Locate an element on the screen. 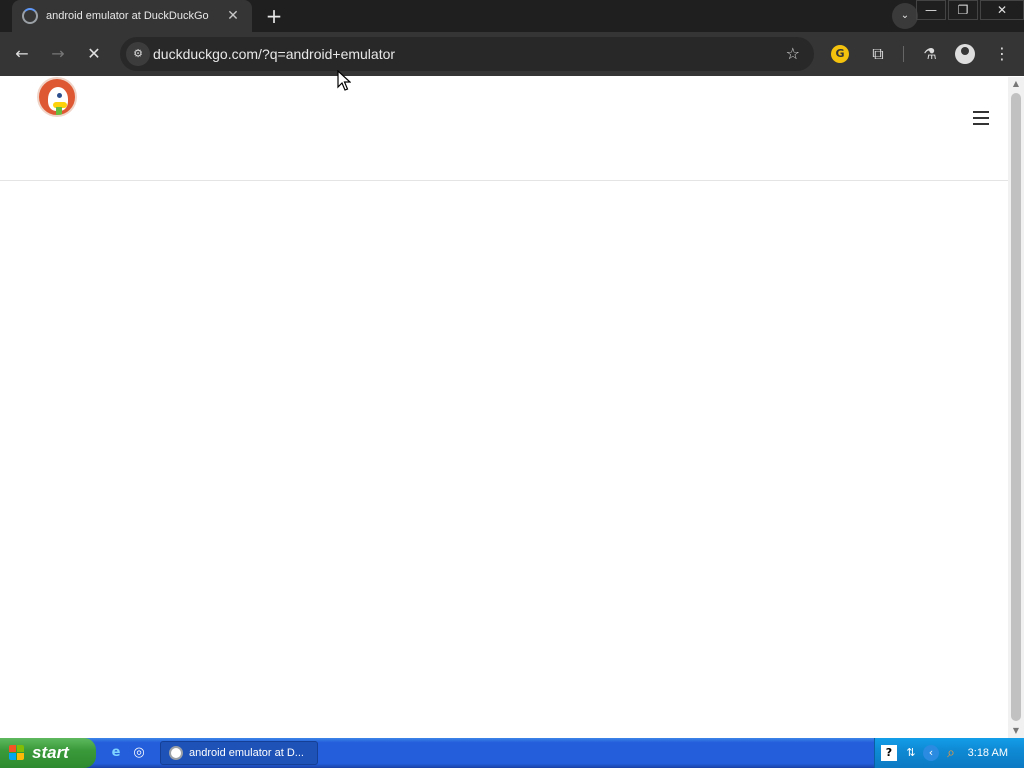 The image size is (1024, 768). profile-avatar-icon is located at coordinates (965, 54).